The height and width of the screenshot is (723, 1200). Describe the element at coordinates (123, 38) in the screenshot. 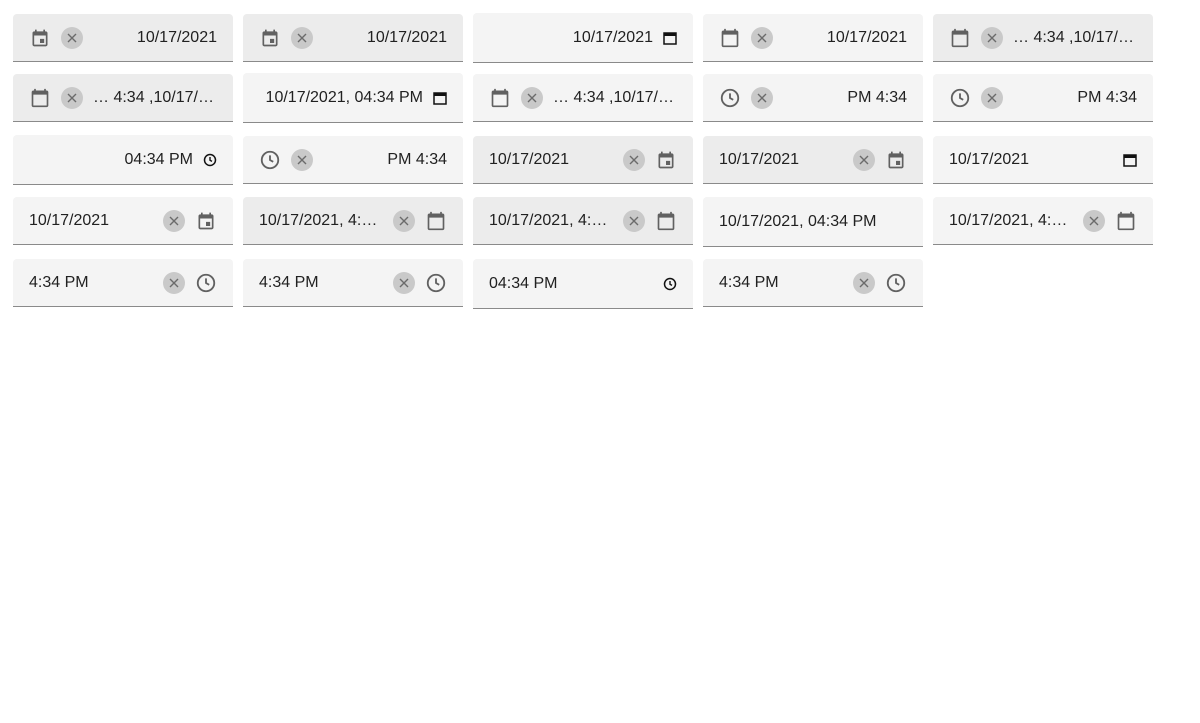

I see `date-field-r1c1: 10/17/2021` at that location.